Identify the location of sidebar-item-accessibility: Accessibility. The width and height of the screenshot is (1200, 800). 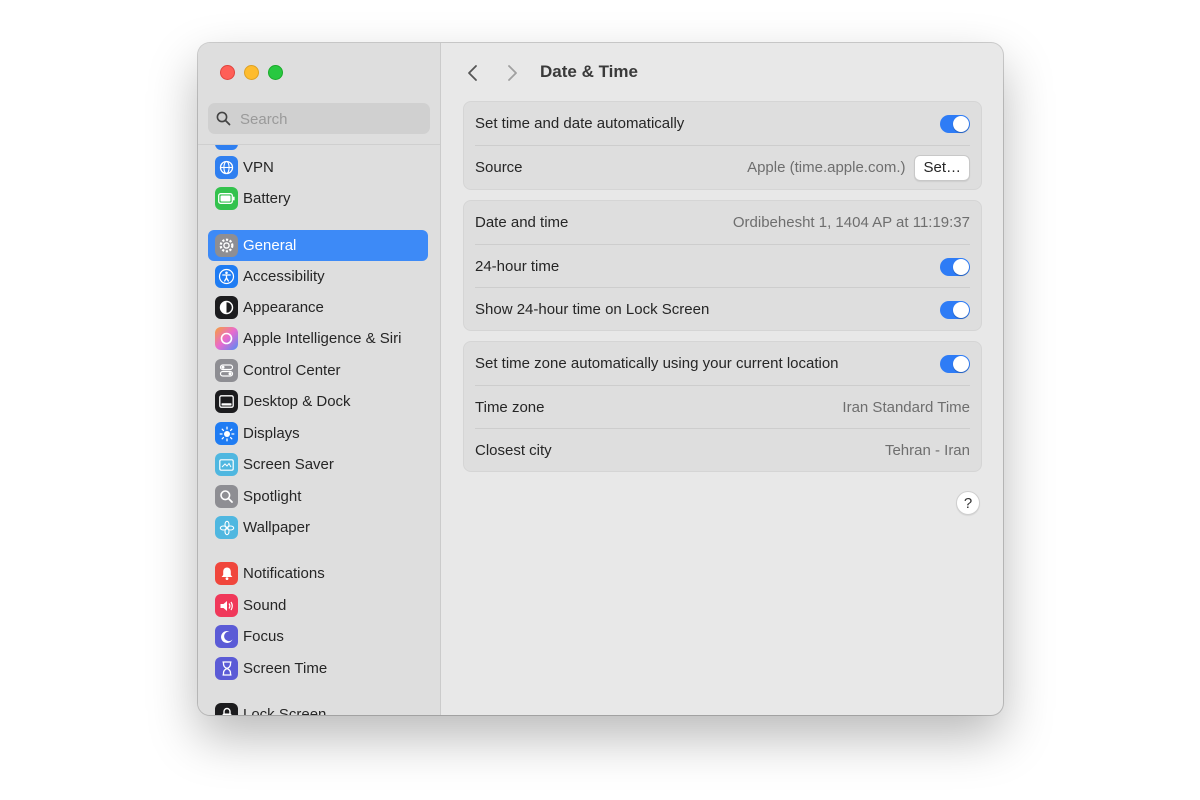
(318, 276).